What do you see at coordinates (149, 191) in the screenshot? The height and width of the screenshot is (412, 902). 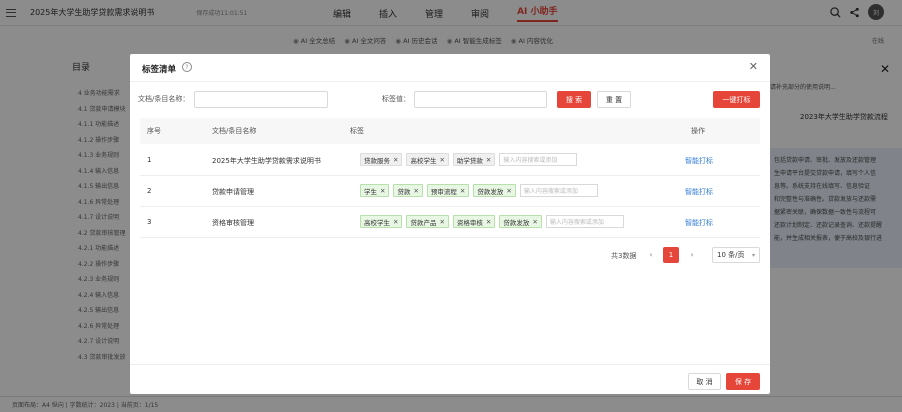 I see `row-index: 2` at bounding box center [149, 191].